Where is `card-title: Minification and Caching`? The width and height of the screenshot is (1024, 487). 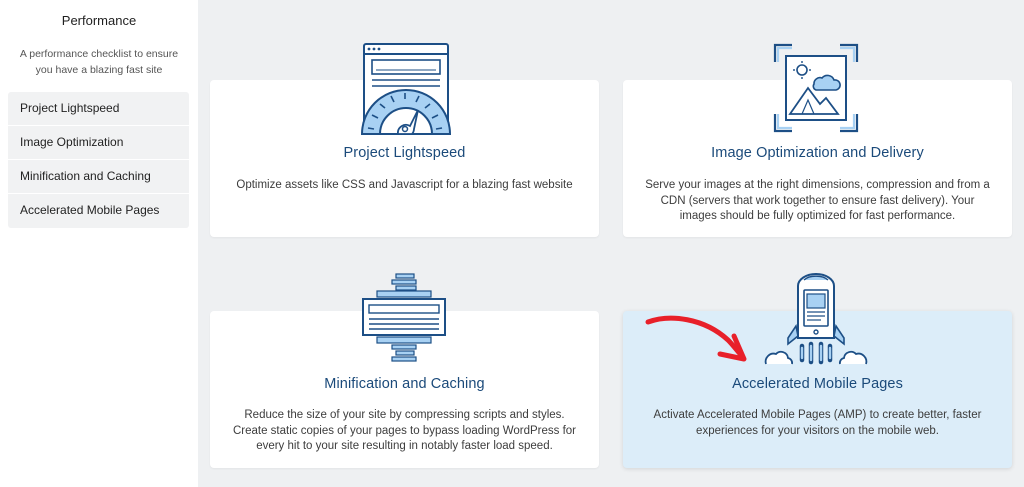
card-title: Minification and Caching is located at coordinates (404, 384).